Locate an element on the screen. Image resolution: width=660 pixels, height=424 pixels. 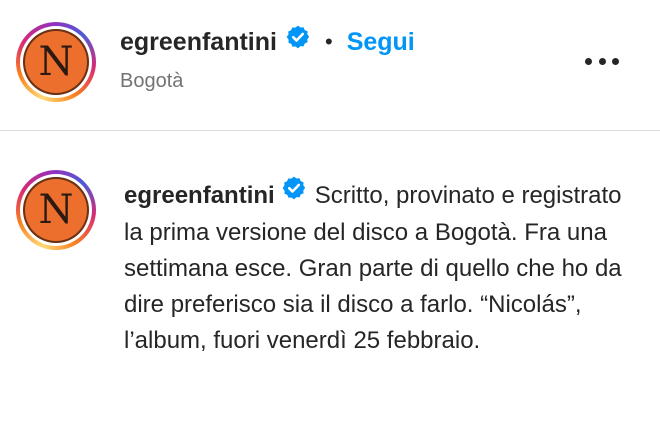
divider is located at coordinates (330, 130).